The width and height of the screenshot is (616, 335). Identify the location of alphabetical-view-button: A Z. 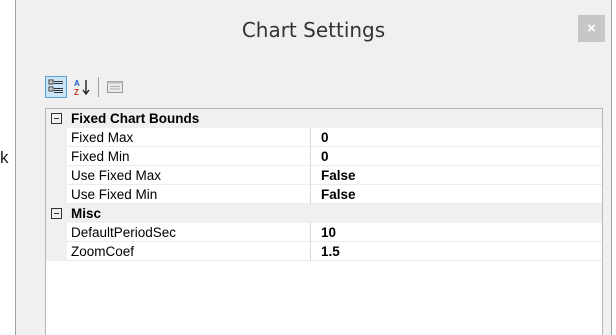
(82, 87).